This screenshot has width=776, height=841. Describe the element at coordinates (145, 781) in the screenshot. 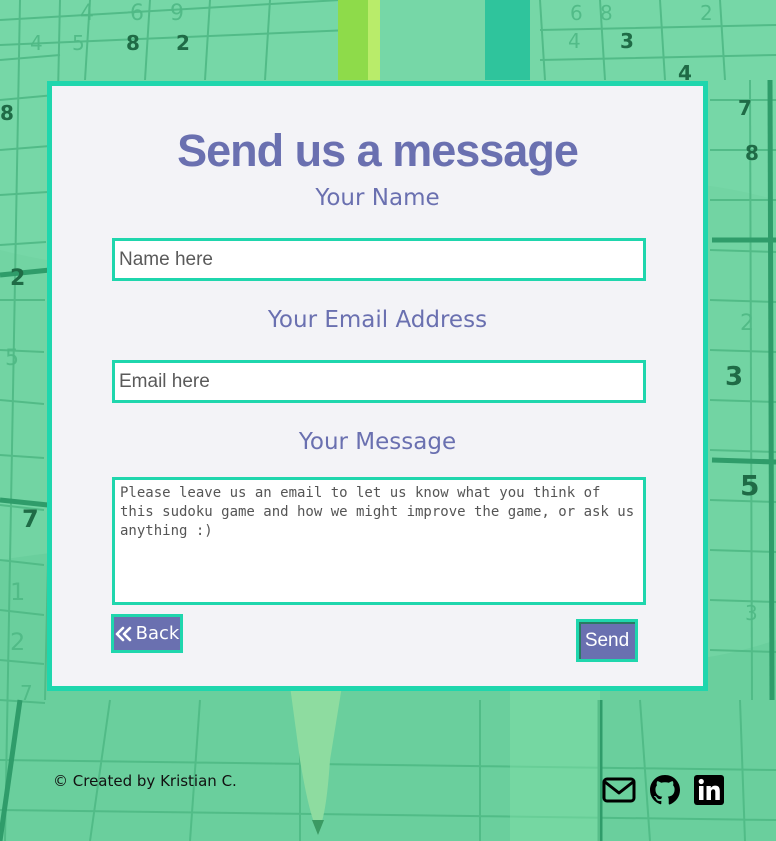

I see `footer-credit: © Created by Kristian C.` at that location.